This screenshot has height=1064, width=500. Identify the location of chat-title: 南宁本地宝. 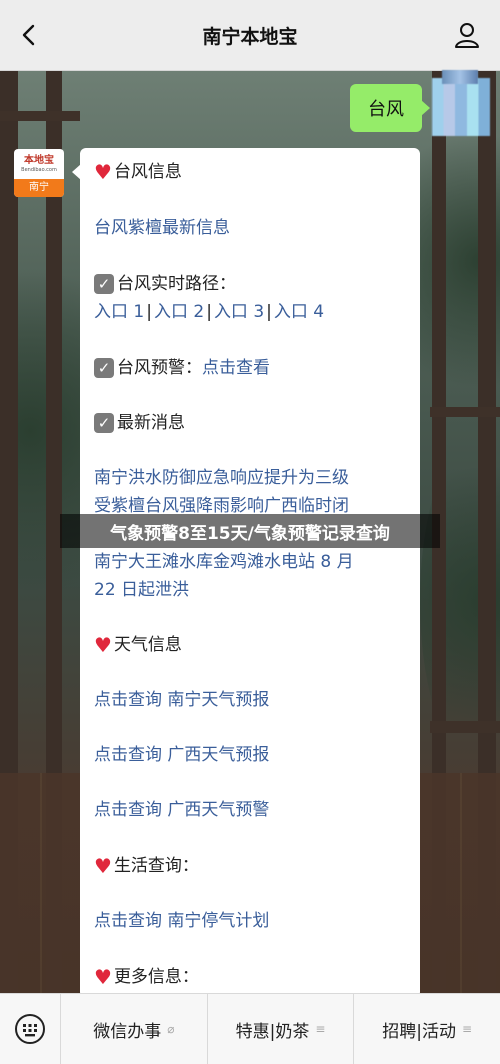
(250, 36).